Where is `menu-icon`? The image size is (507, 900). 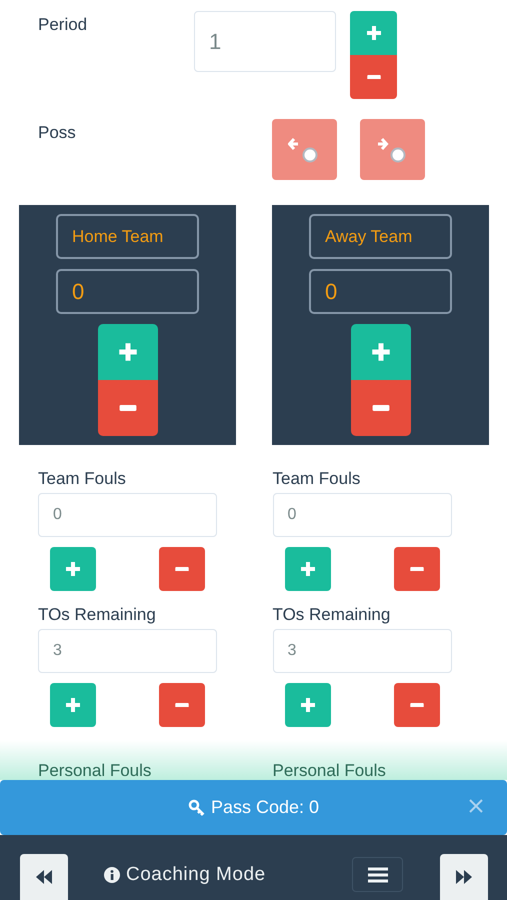 menu-icon is located at coordinates (378, 874).